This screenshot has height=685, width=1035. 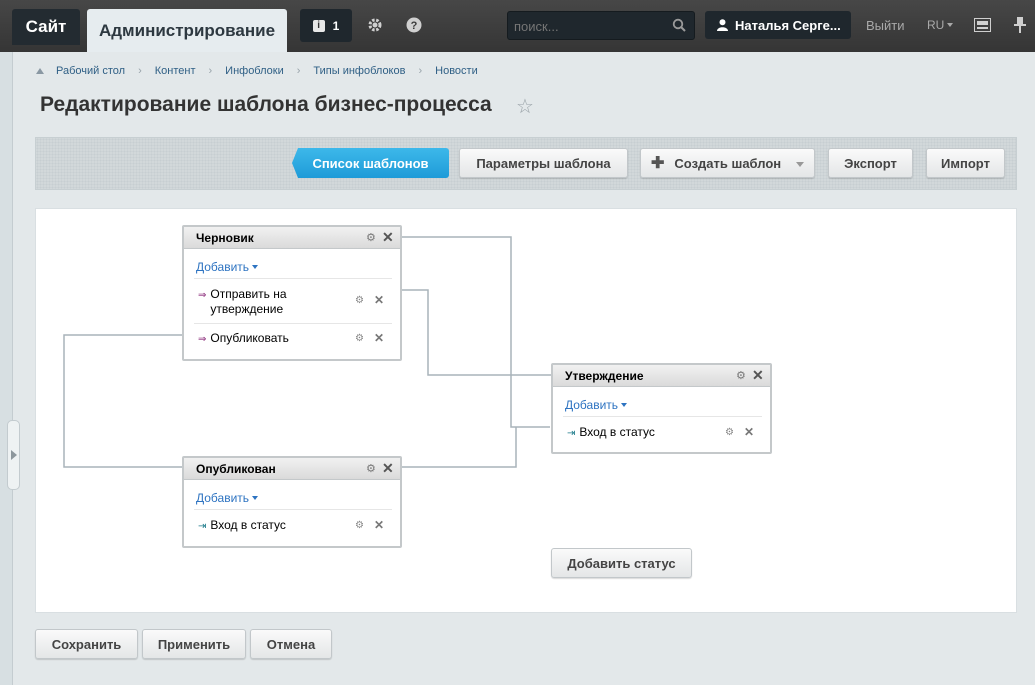 What do you see at coordinates (194, 644) in the screenshot?
I see `apply-button: Применить` at bounding box center [194, 644].